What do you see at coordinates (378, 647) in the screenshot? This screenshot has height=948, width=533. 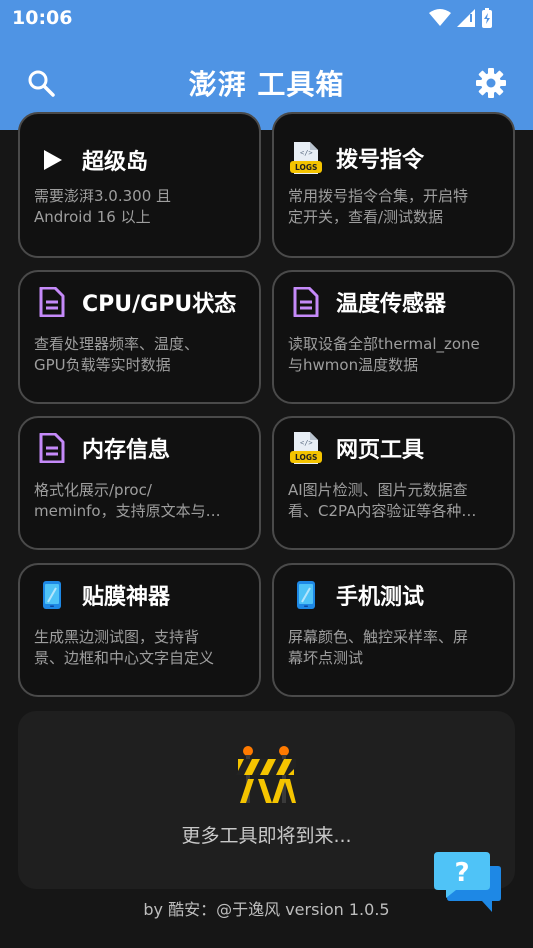 I see `card-description: 屏幕颜色、触控采样率、屏 幕坏点测试` at bounding box center [378, 647].